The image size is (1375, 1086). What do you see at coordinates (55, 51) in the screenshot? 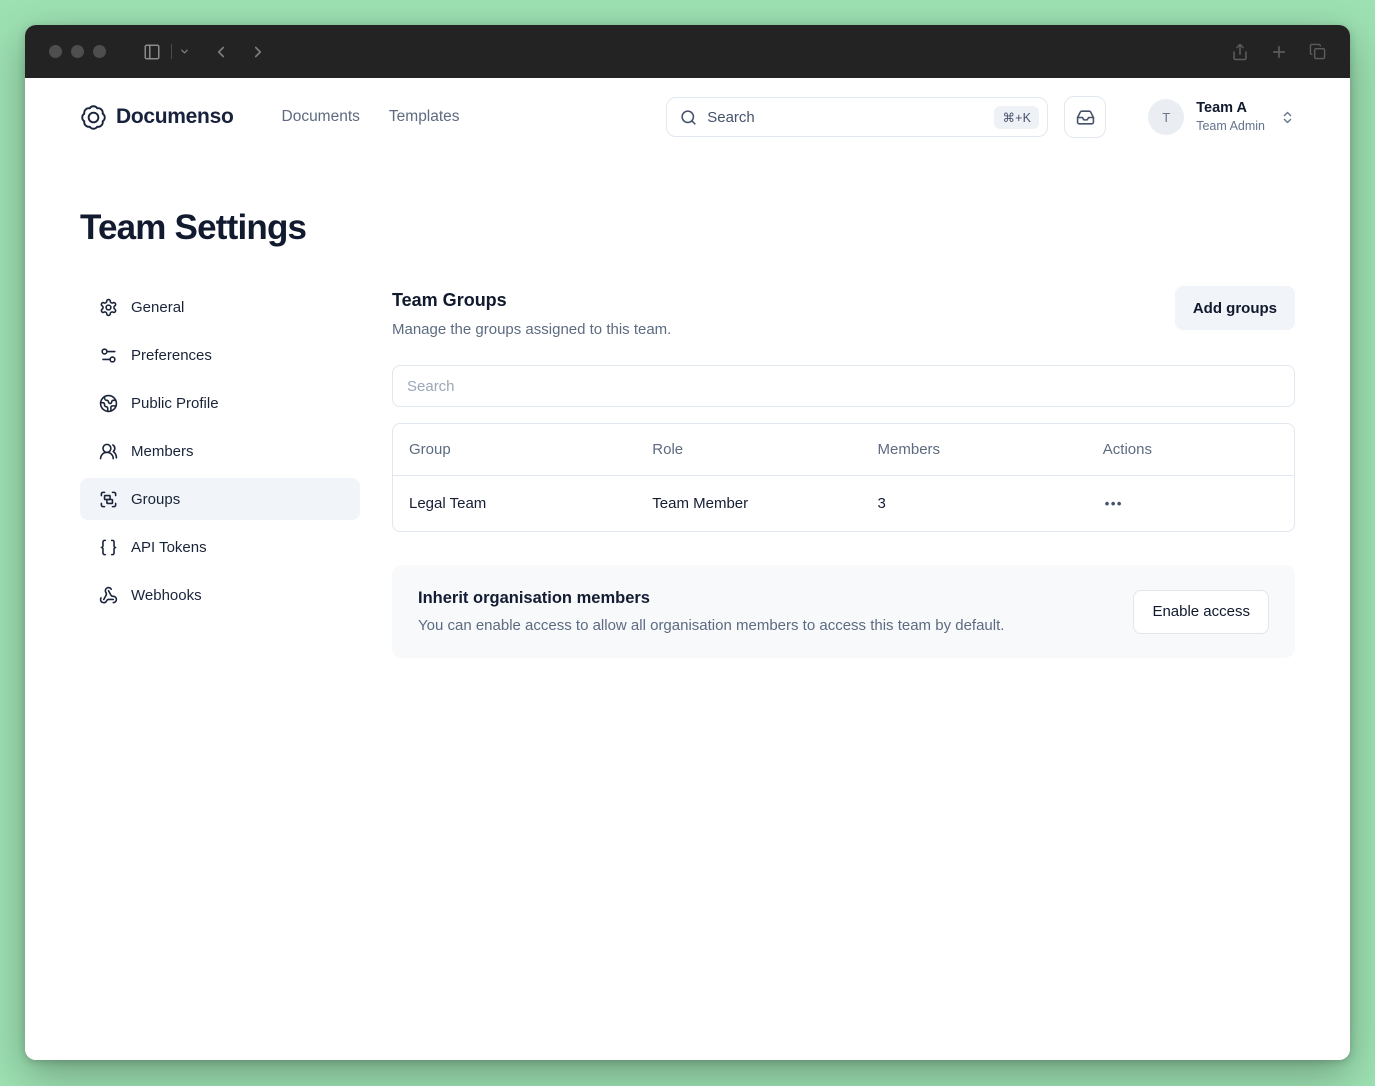
I see `close-window-button` at bounding box center [55, 51].